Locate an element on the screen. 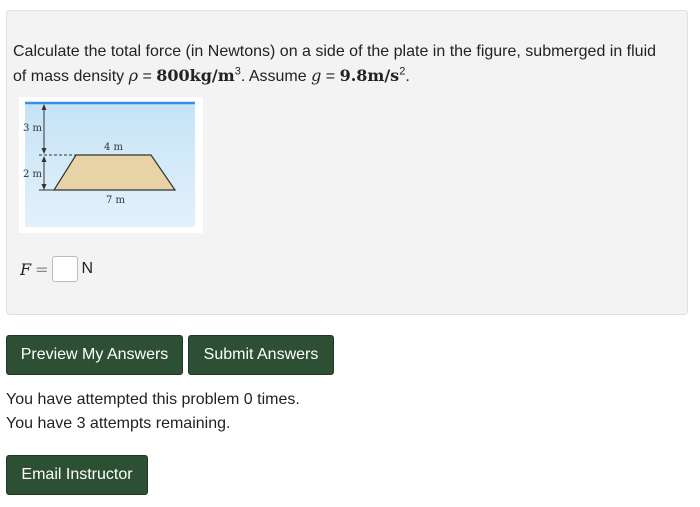  rho-symbol: ρ is located at coordinates (133, 75).